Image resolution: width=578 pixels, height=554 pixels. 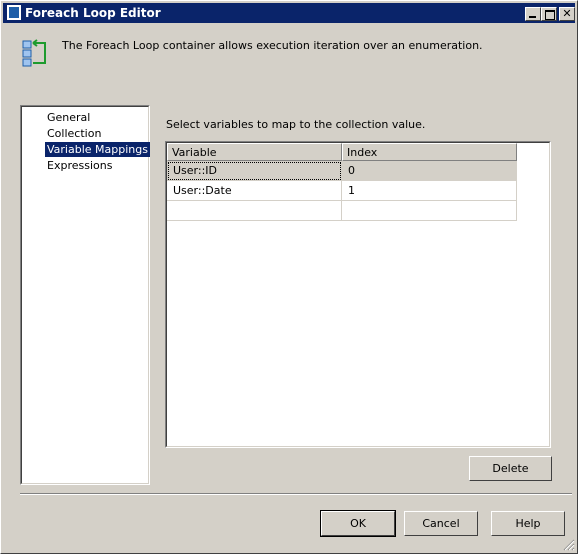 I want to click on delete-button: Delete, so click(x=510, y=468).